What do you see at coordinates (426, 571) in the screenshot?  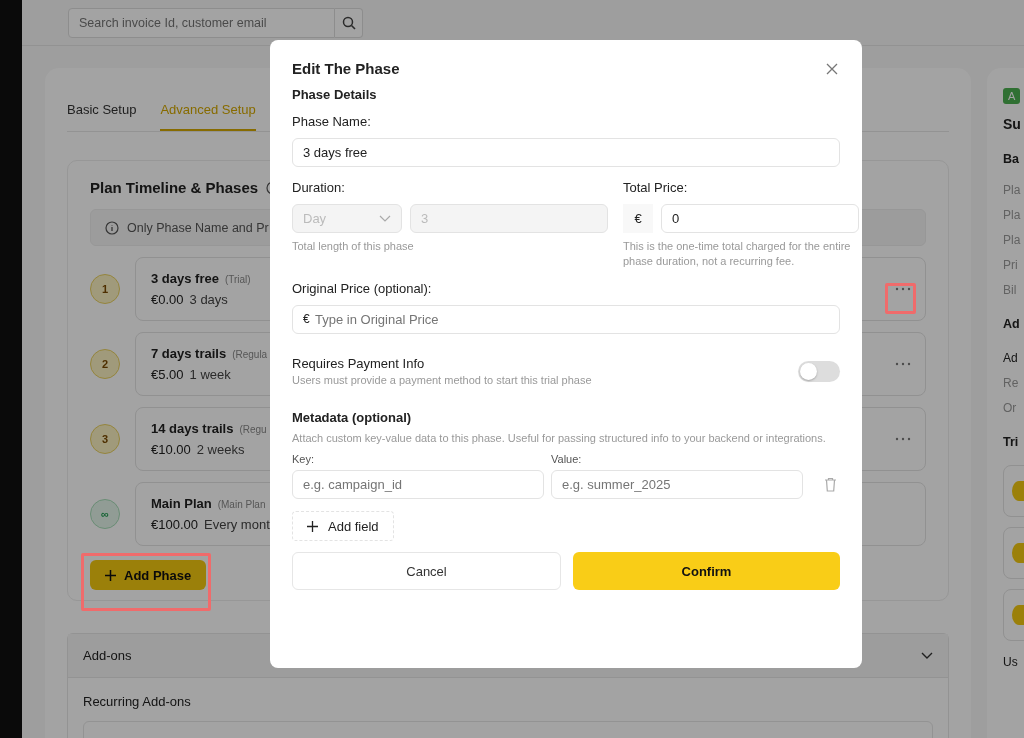 I see `cancel-button: Cancel` at bounding box center [426, 571].